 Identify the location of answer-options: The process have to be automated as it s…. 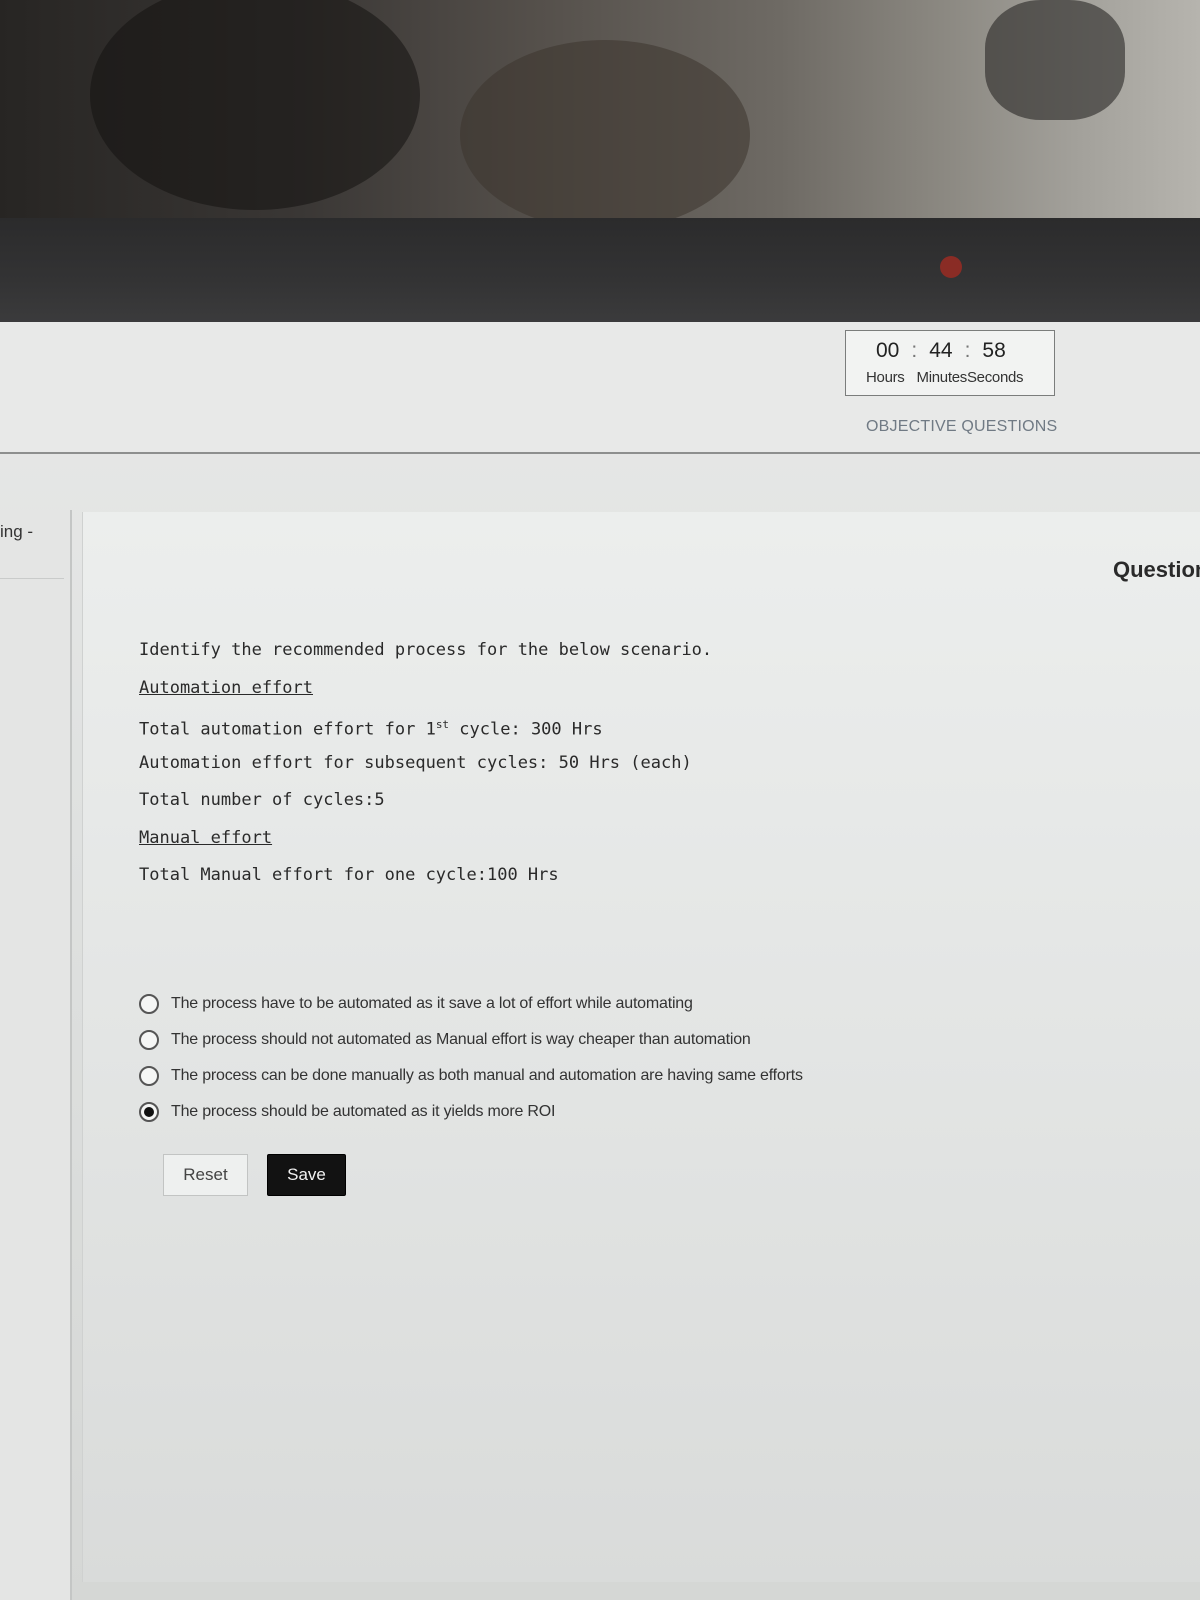
(471, 1058).